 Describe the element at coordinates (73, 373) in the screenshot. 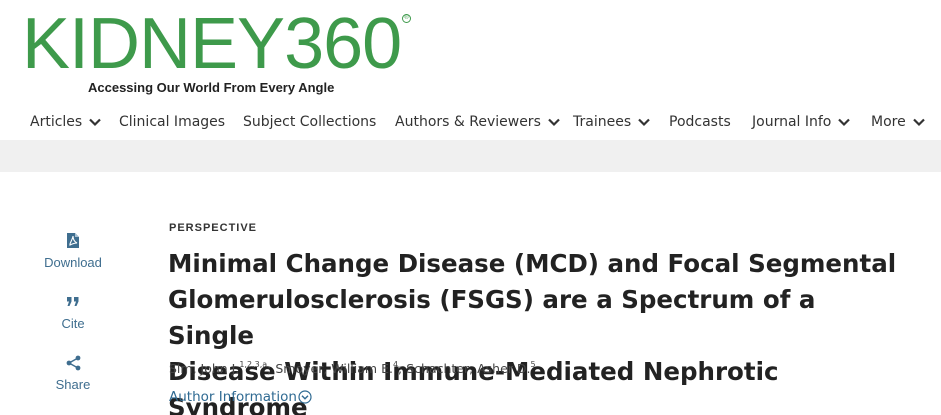

I see `share-button: Share` at that location.